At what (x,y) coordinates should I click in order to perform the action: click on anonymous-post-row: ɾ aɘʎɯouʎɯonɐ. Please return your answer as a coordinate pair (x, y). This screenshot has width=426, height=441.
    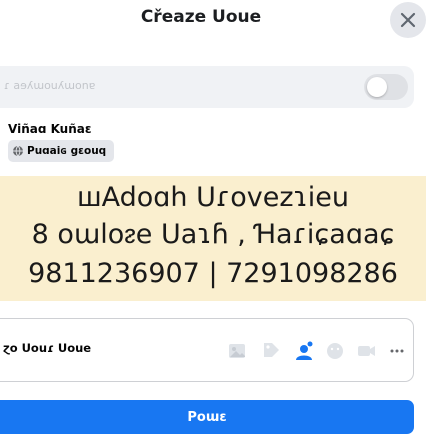
    Looking at the image, I should click on (207, 87).